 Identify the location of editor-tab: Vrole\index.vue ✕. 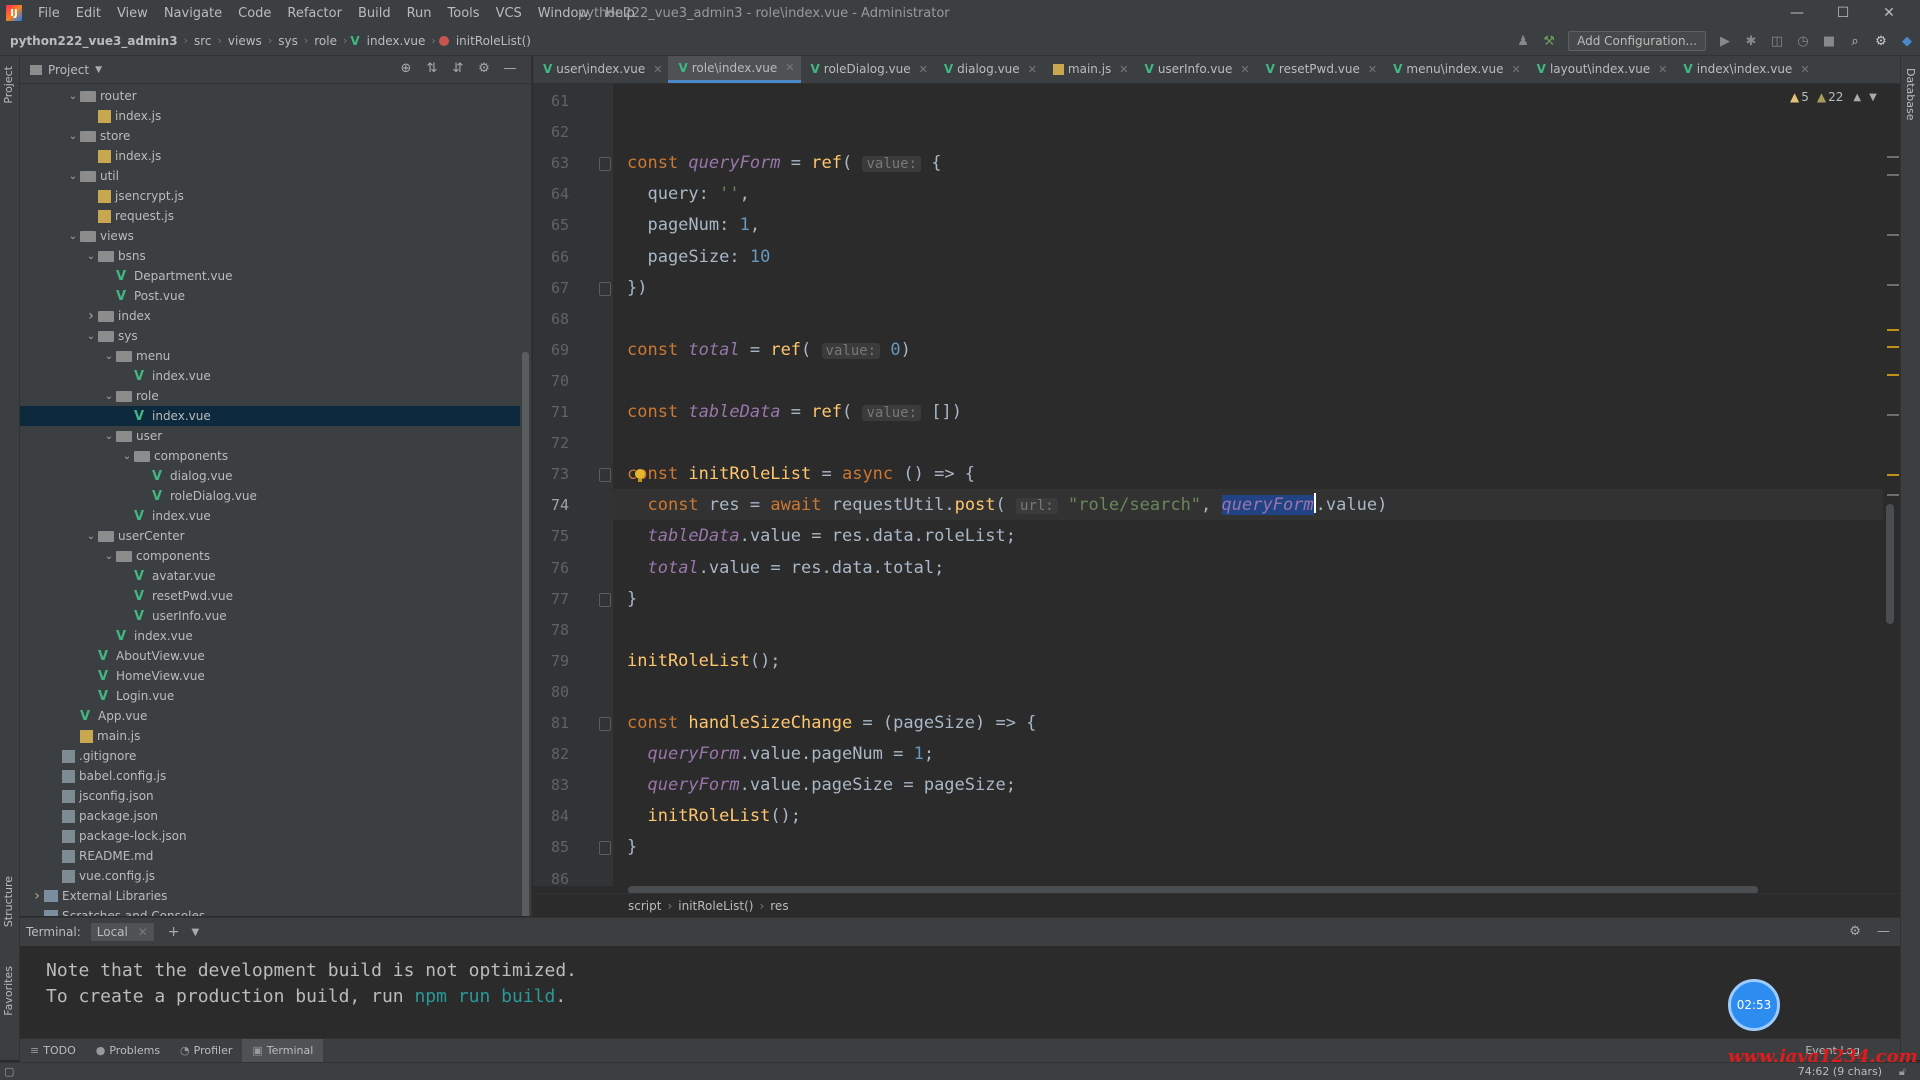
(734, 69).